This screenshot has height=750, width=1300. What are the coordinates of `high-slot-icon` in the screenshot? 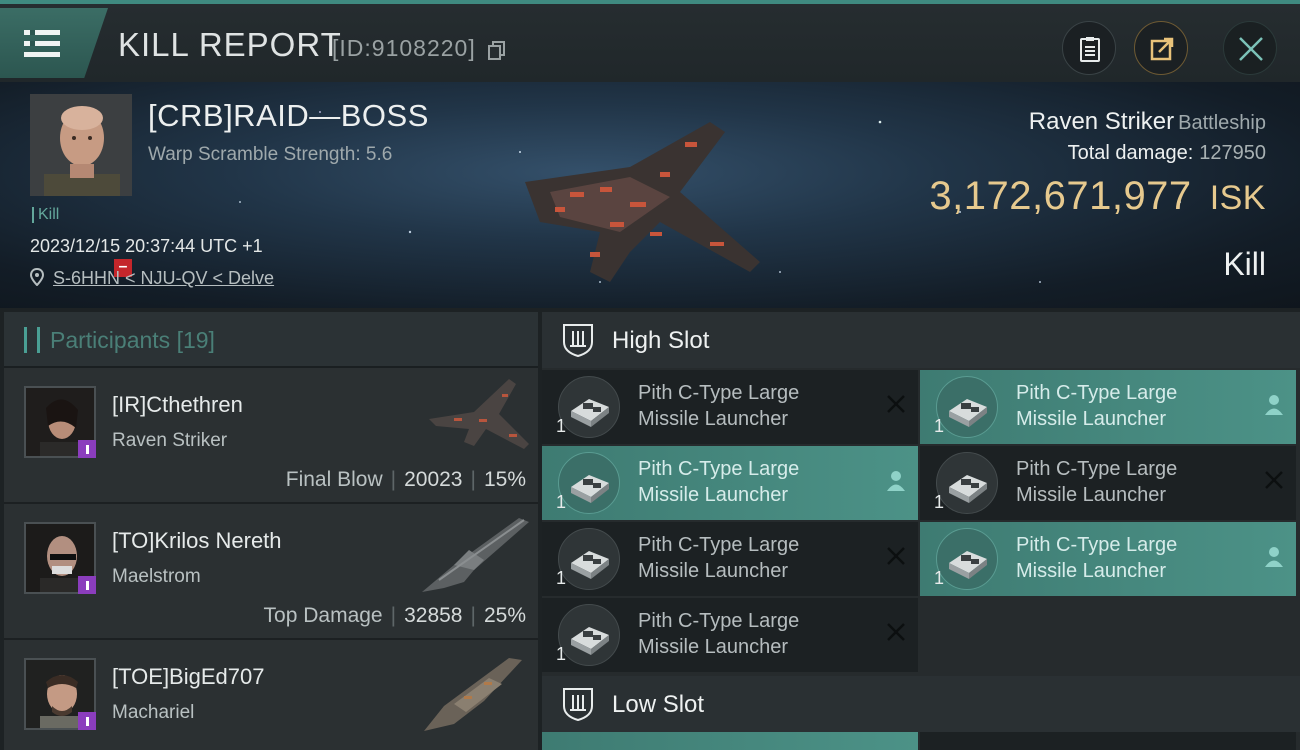 It's located at (578, 341).